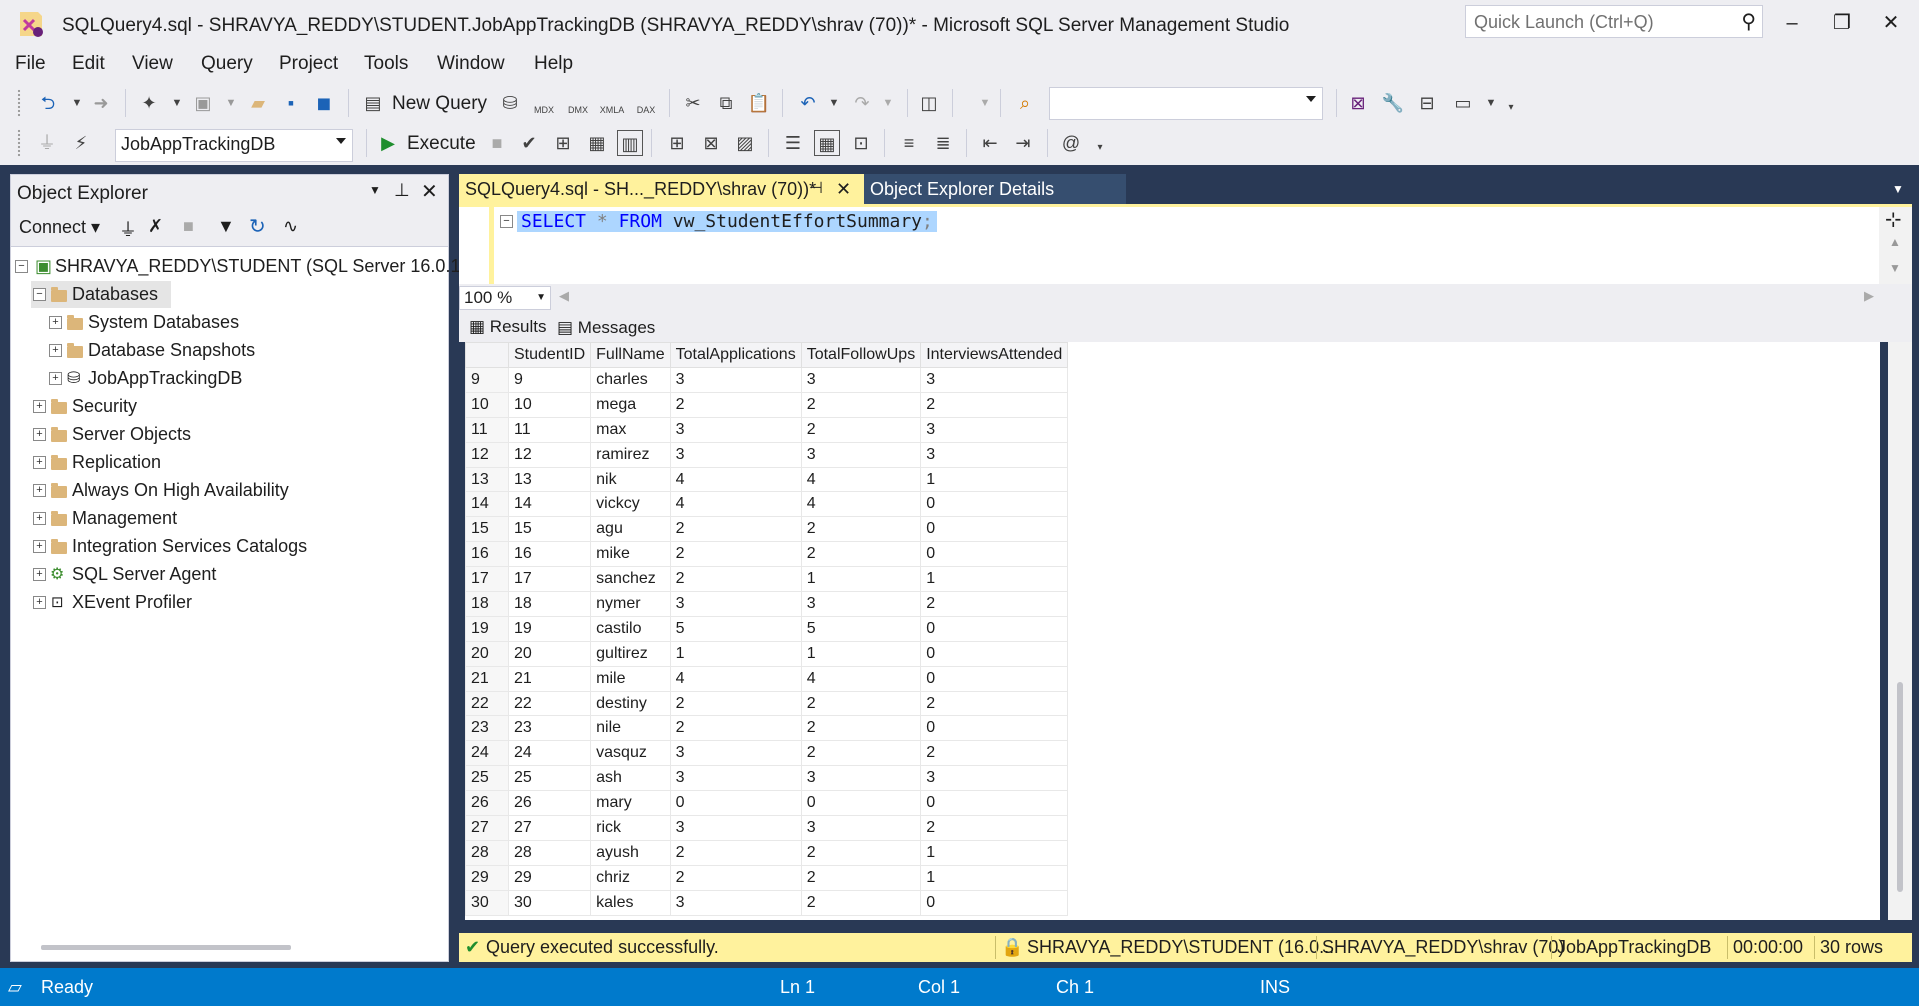 The width and height of the screenshot is (1919, 1006). I want to click on table-cell: 27, so click(549, 828).